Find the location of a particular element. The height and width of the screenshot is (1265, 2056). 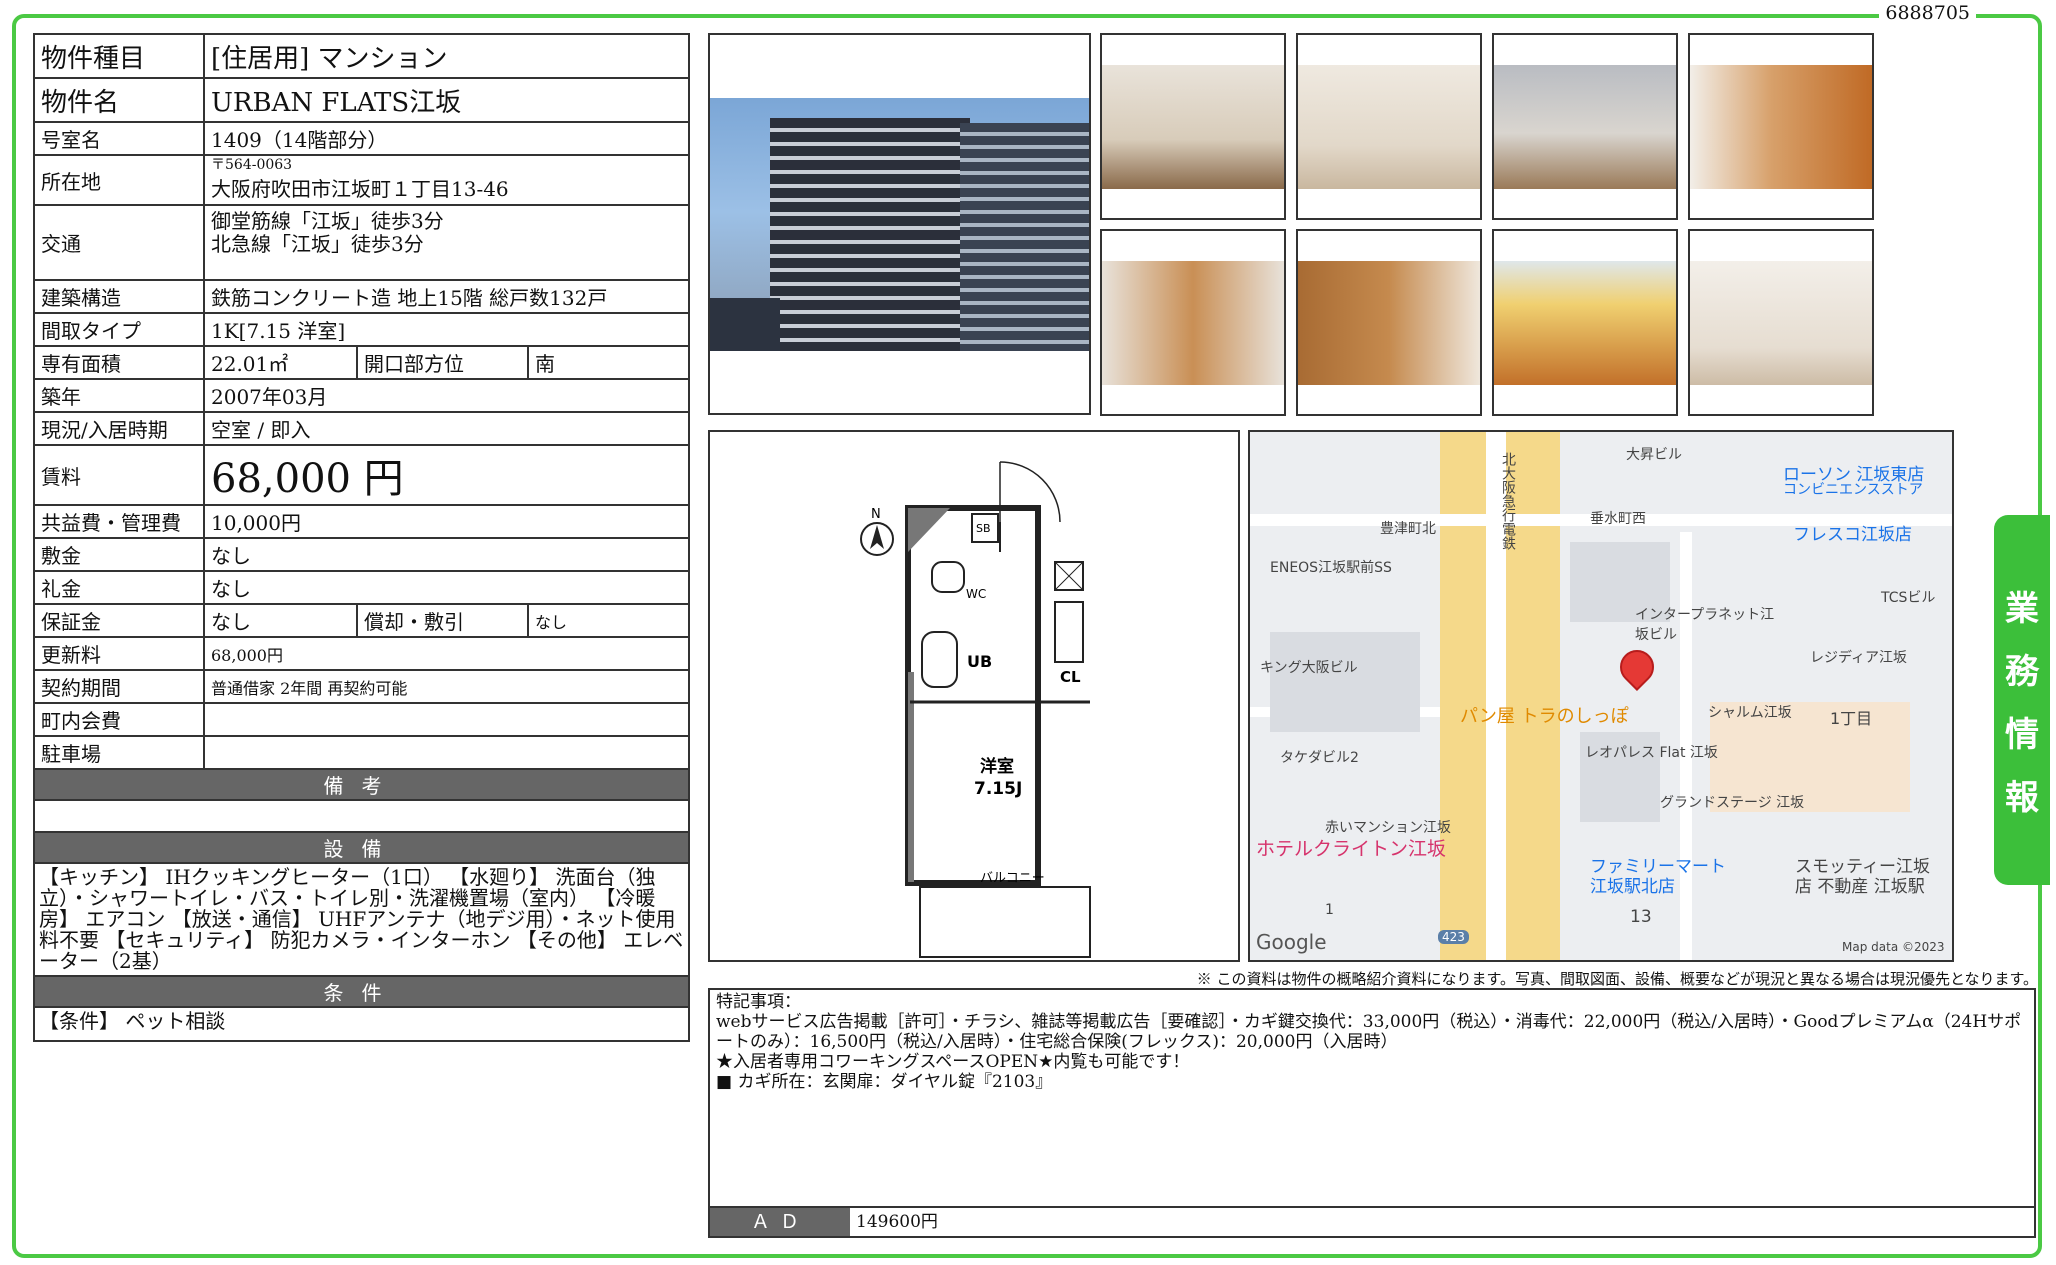

direction-label: 開口部方位 is located at coordinates (442, 362).